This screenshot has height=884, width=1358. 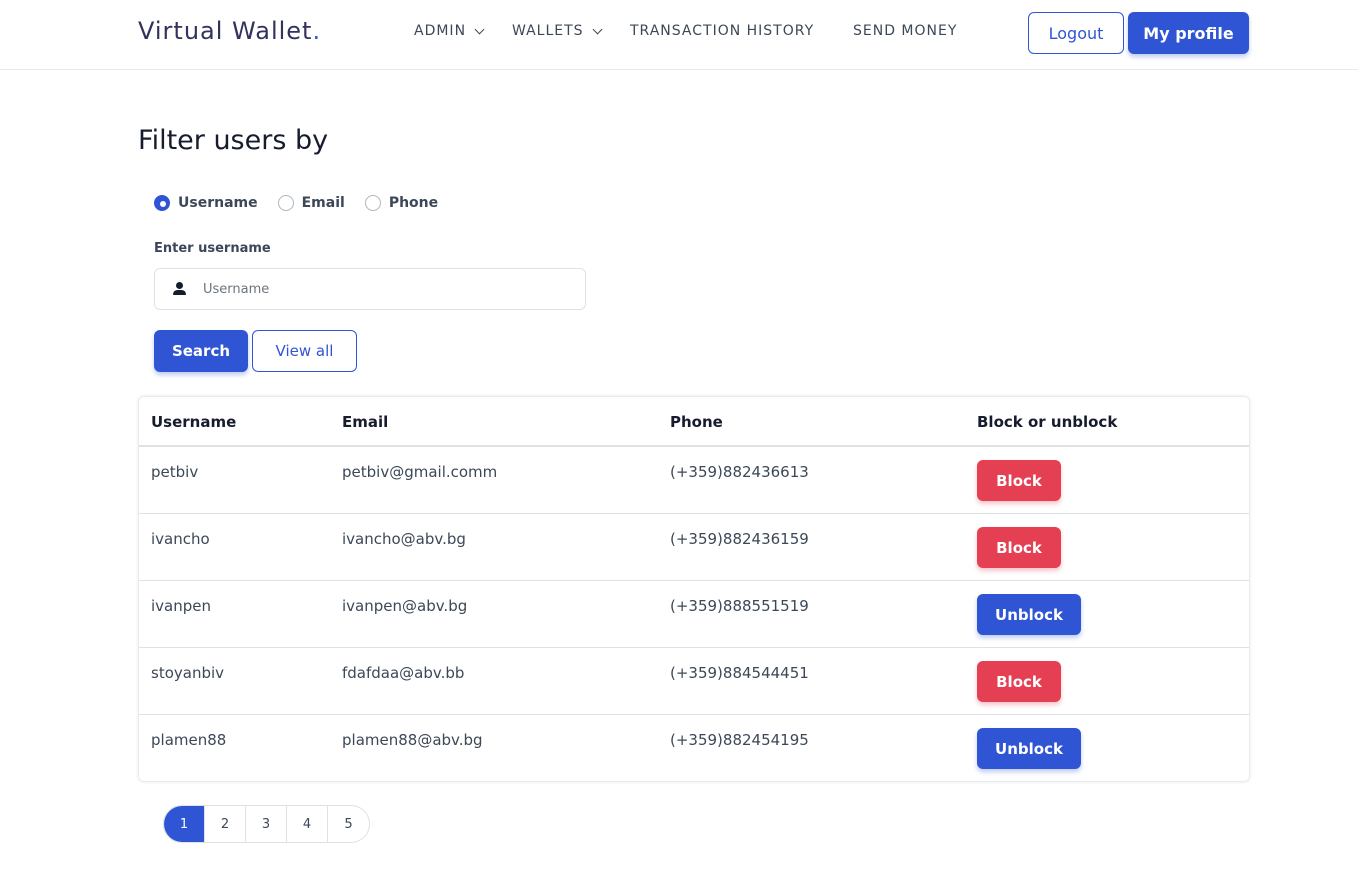 I want to click on nav-send-money-label: SEND MONEY, so click(x=905, y=31).